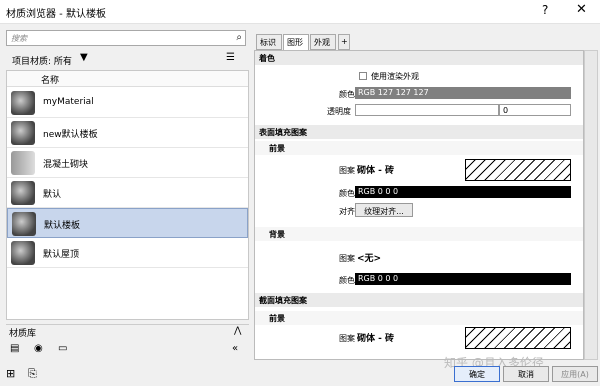  What do you see at coordinates (127, 103) in the screenshot?
I see `list-item: myMaterial` at bounding box center [127, 103].